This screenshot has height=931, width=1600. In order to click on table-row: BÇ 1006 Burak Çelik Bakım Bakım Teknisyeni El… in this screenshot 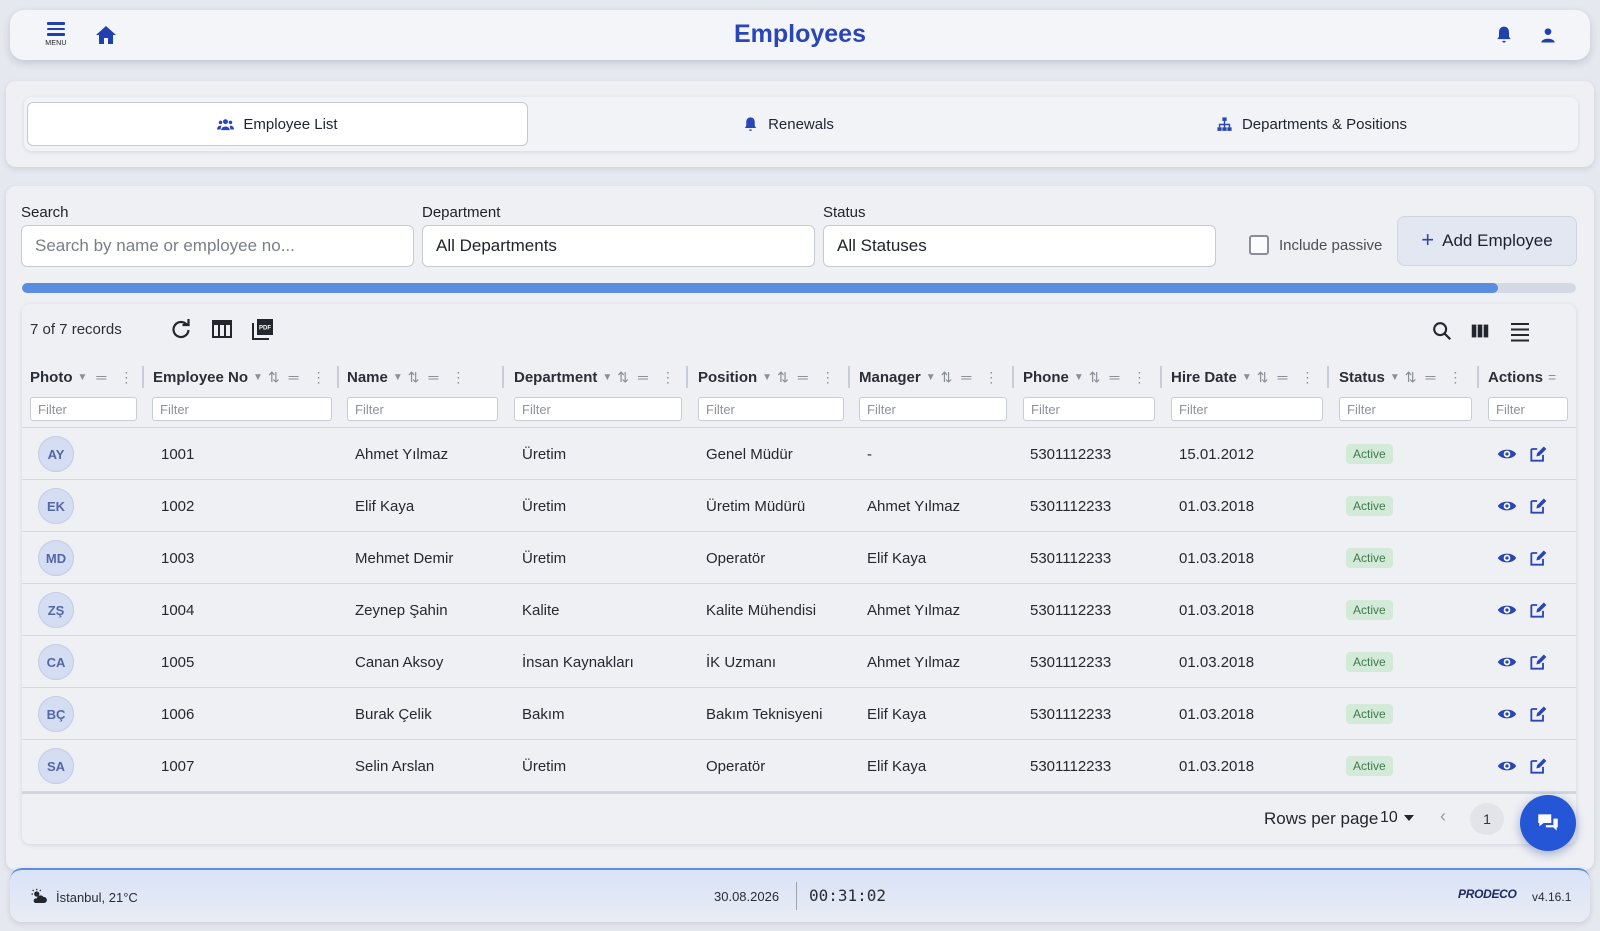, I will do `click(799, 714)`.